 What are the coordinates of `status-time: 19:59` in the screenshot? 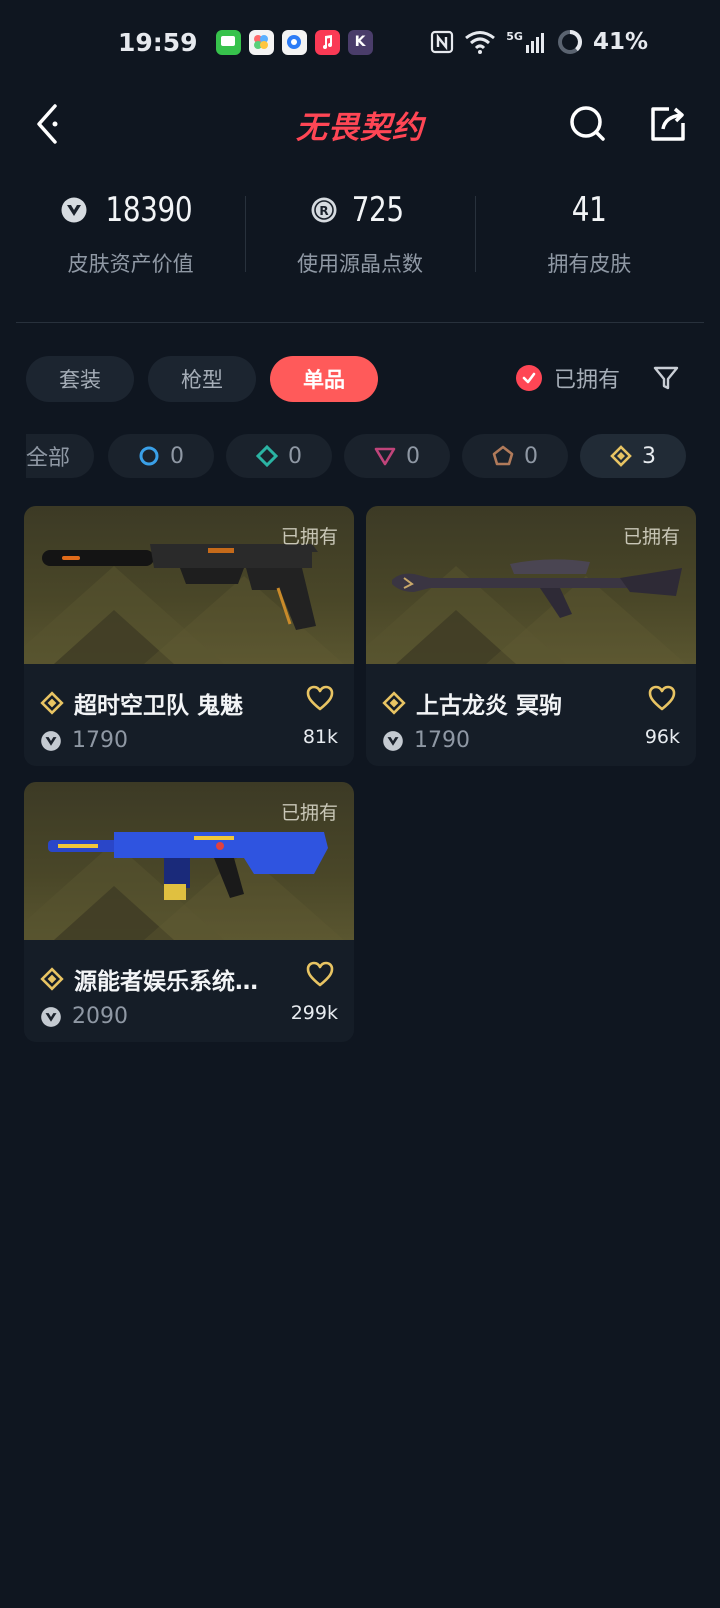 It's located at (158, 42).